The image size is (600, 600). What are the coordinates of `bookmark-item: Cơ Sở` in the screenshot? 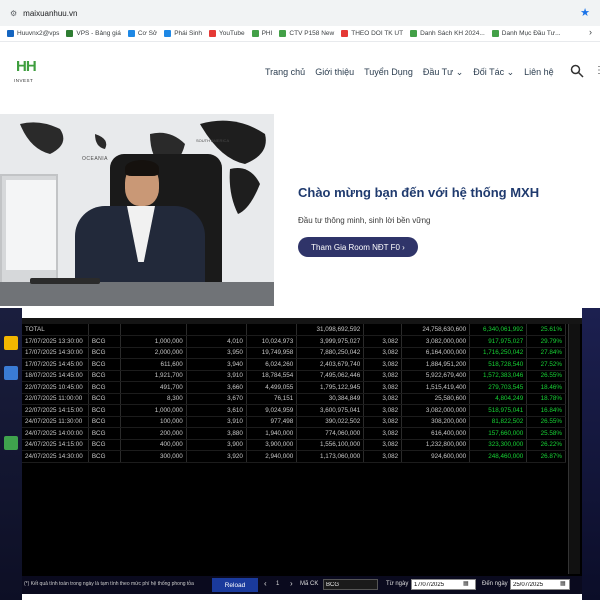 It's located at (142, 33).